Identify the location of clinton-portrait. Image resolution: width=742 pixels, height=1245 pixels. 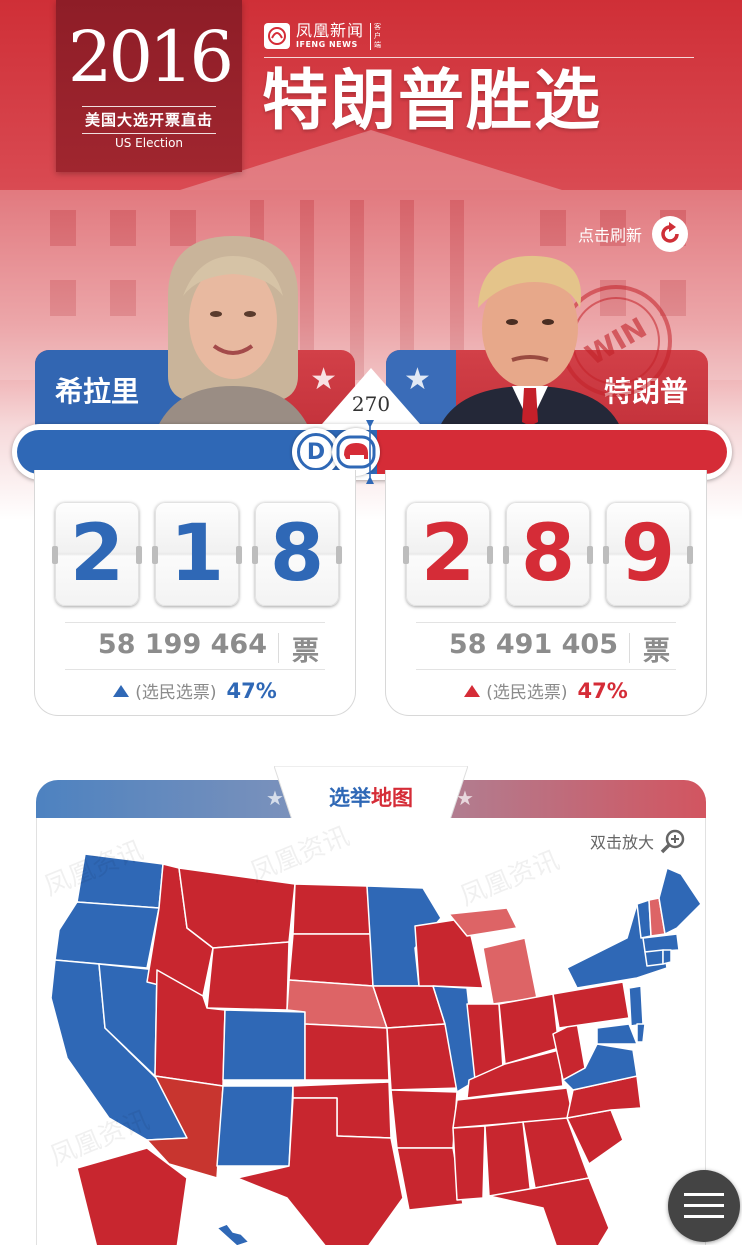
(233, 331).